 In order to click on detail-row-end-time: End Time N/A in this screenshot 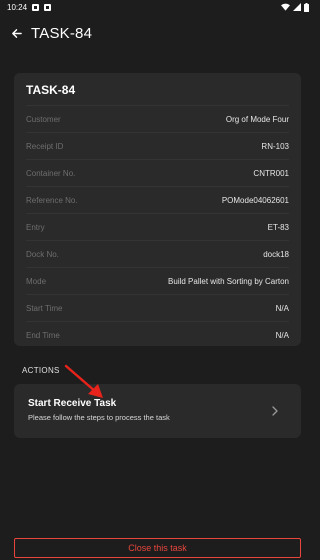, I will do `click(157, 334)`.